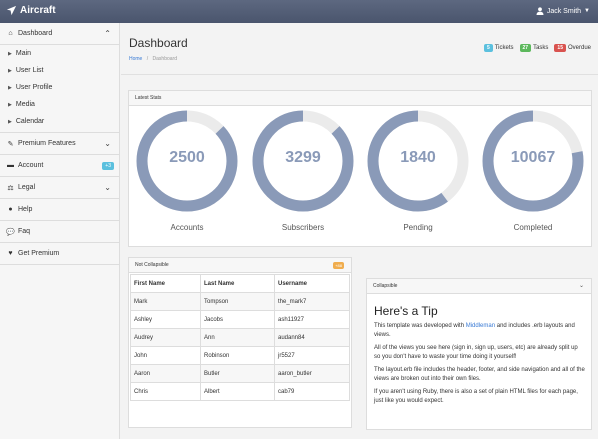 This screenshot has width=598, height=439. I want to click on panel-header: Collapsible ⌄, so click(479, 286).